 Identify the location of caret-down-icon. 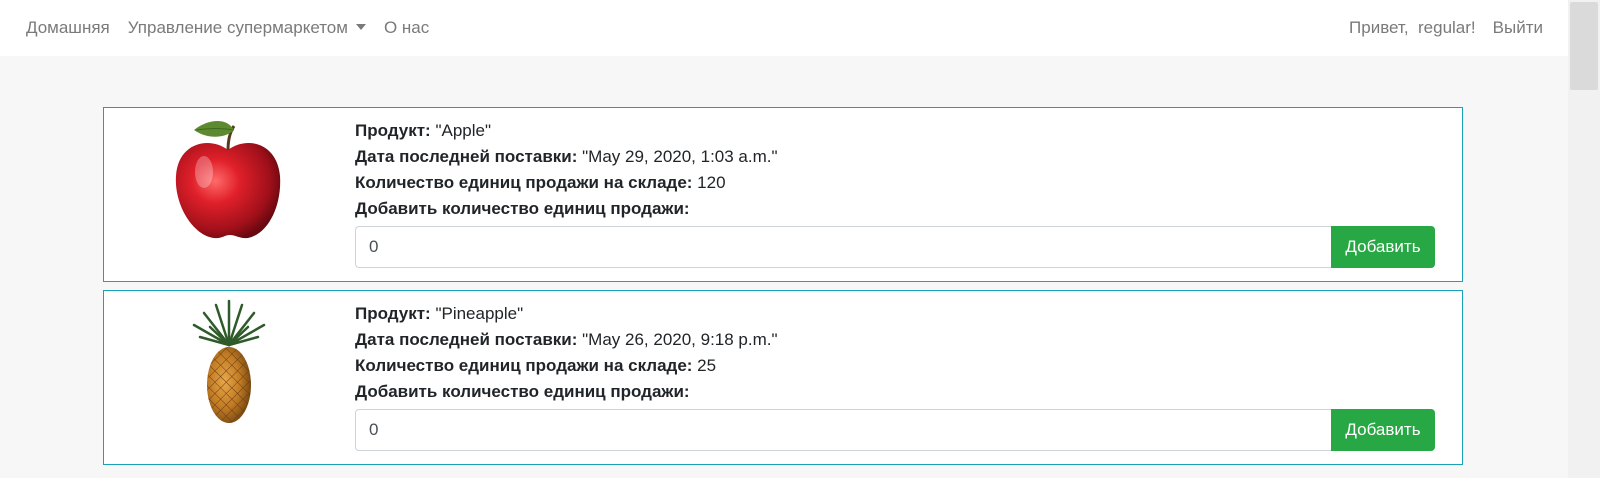
(360, 27).